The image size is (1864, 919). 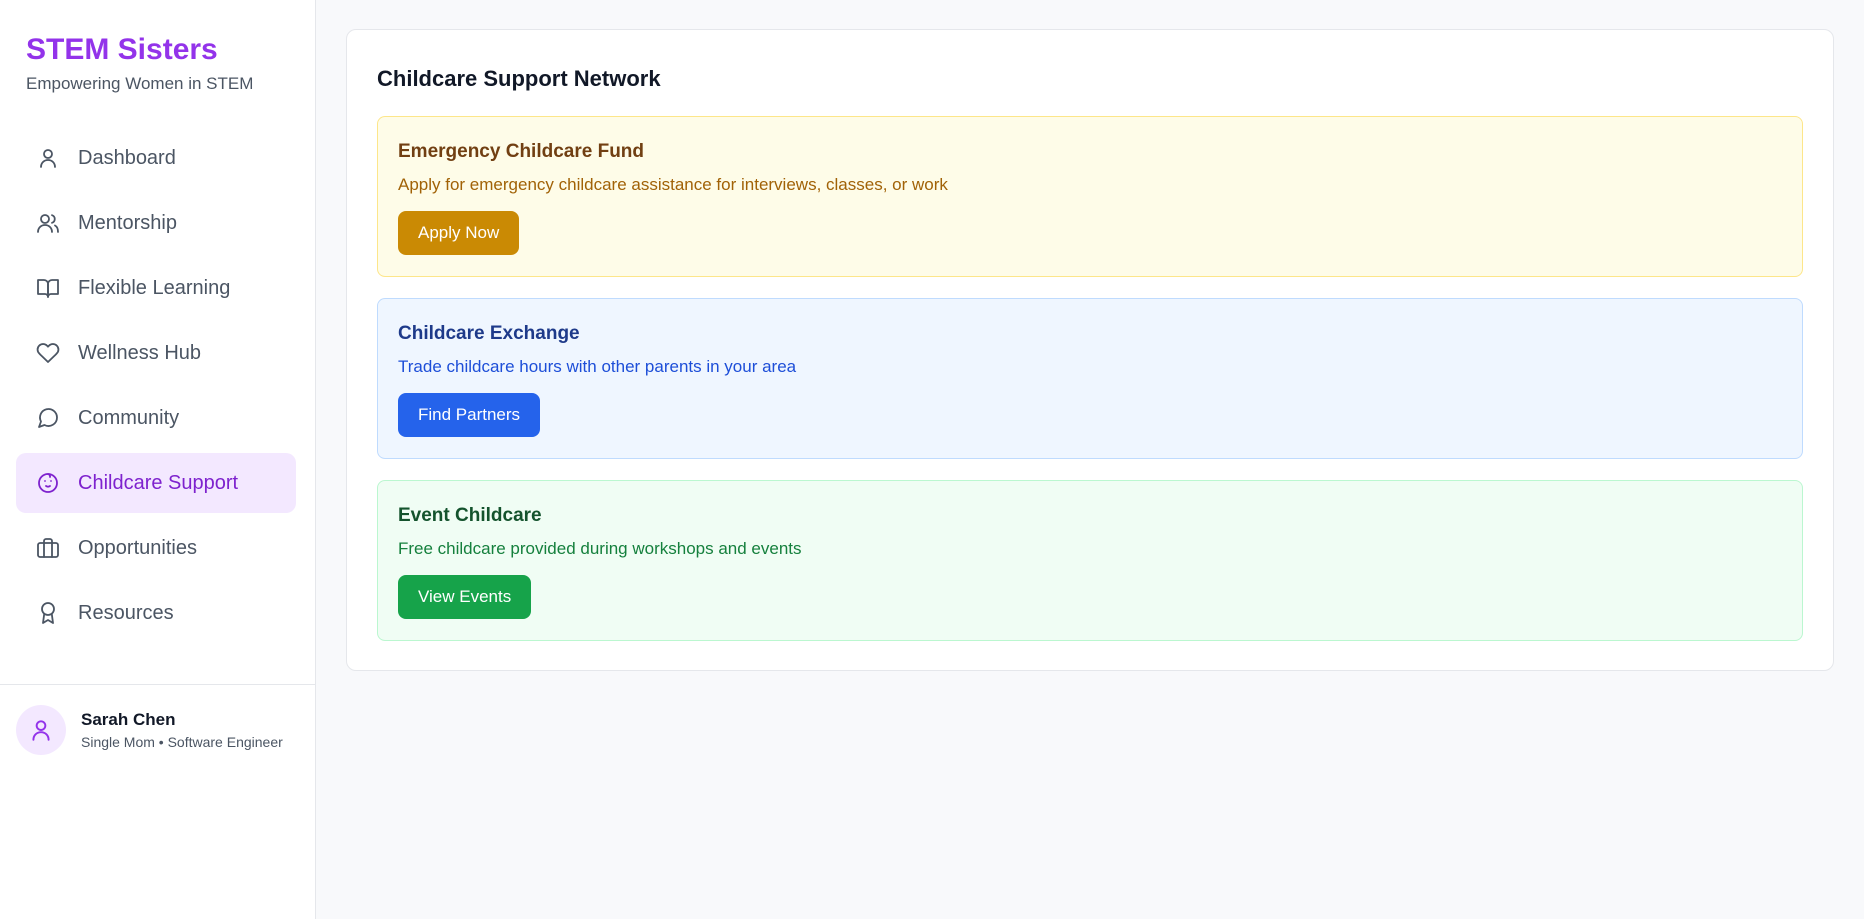 I want to click on sidebar-item-label: Flexible Learning, so click(x=154, y=287).